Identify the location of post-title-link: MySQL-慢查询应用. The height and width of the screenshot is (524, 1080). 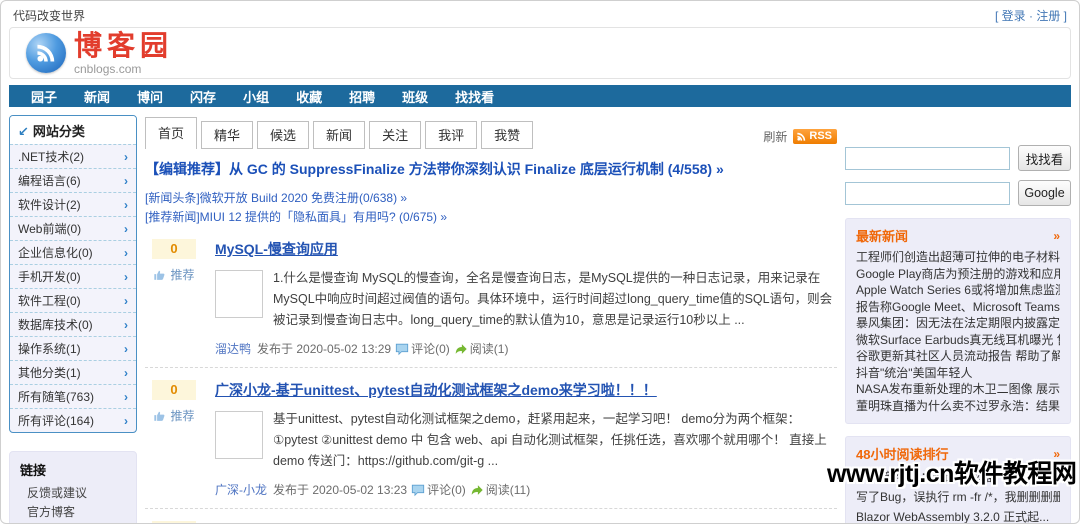
(276, 249).